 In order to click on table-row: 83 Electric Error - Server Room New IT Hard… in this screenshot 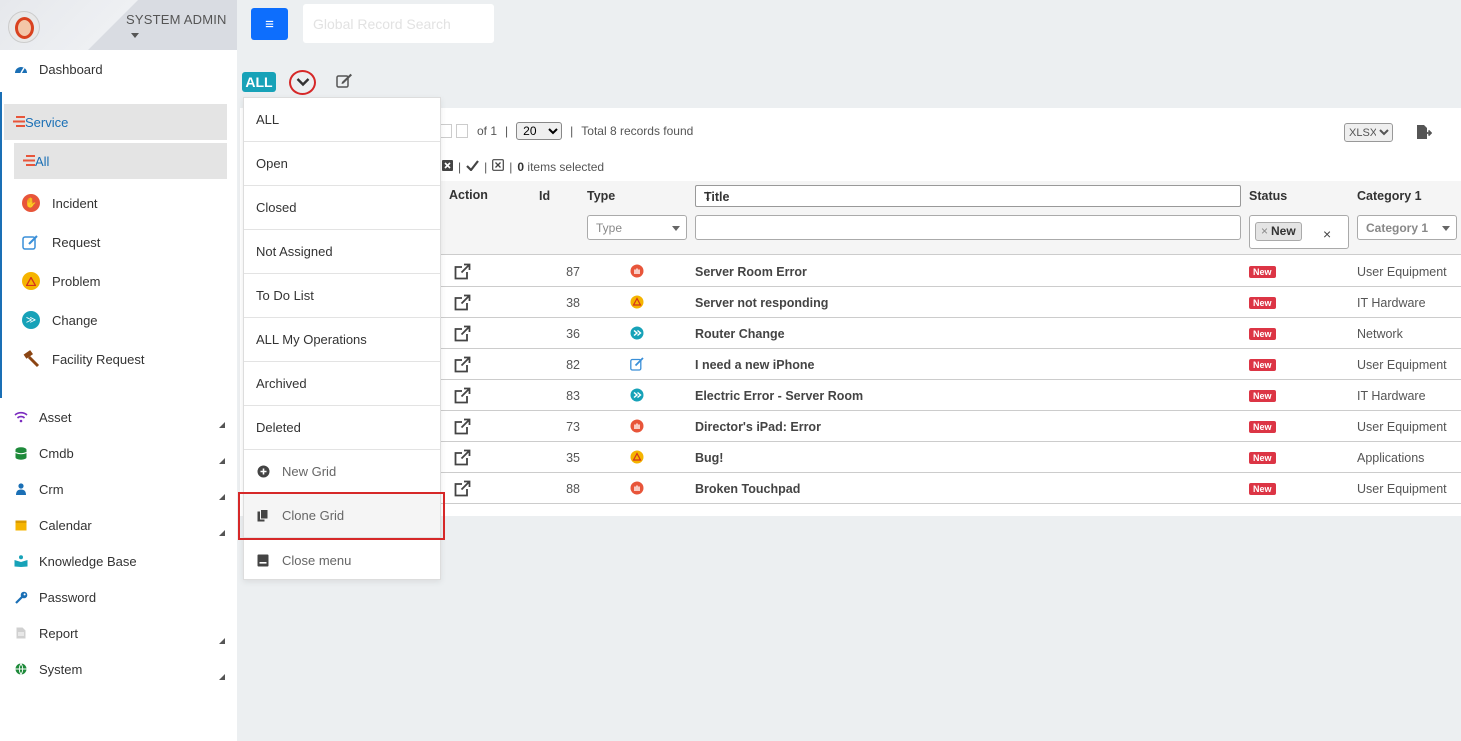, I will do `click(950, 395)`.